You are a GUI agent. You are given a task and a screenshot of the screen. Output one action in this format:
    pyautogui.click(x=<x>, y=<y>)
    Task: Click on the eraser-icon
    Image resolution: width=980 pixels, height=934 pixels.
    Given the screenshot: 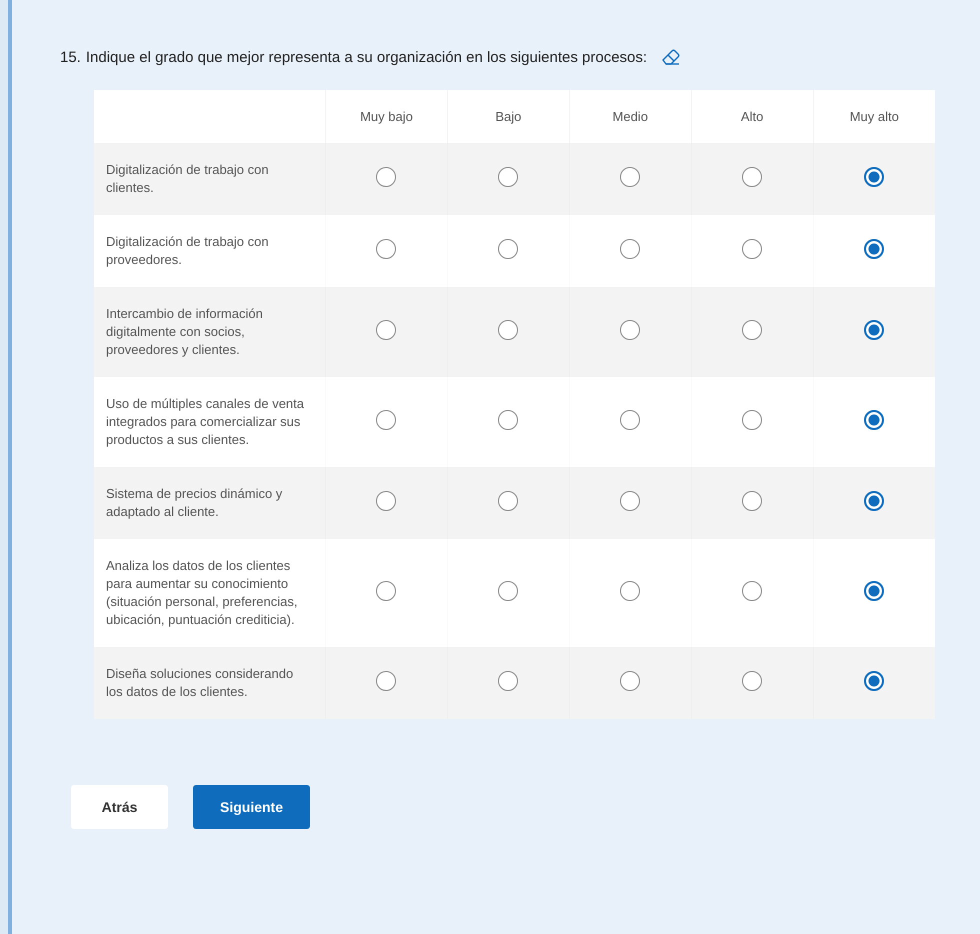 What is the action you would take?
    pyautogui.click(x=671, y=57)
    